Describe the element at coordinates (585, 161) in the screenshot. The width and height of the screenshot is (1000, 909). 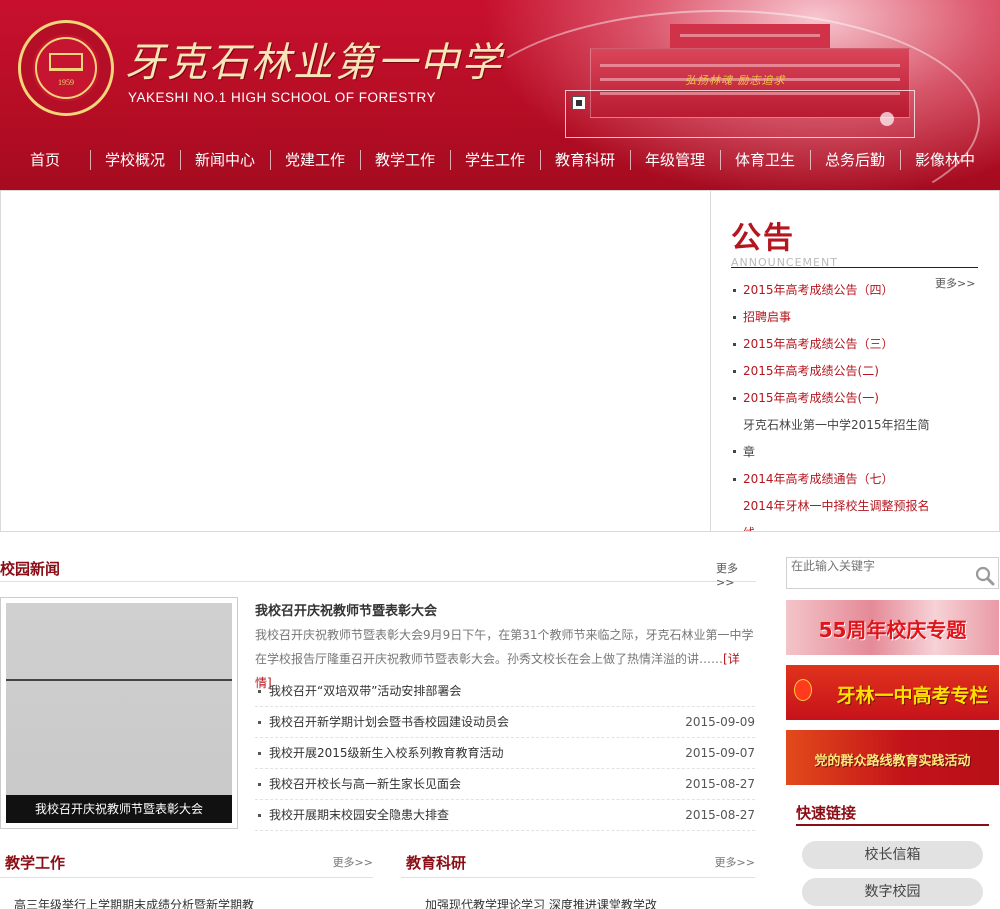
I see `nav-item-research: 教育科研` at that location.